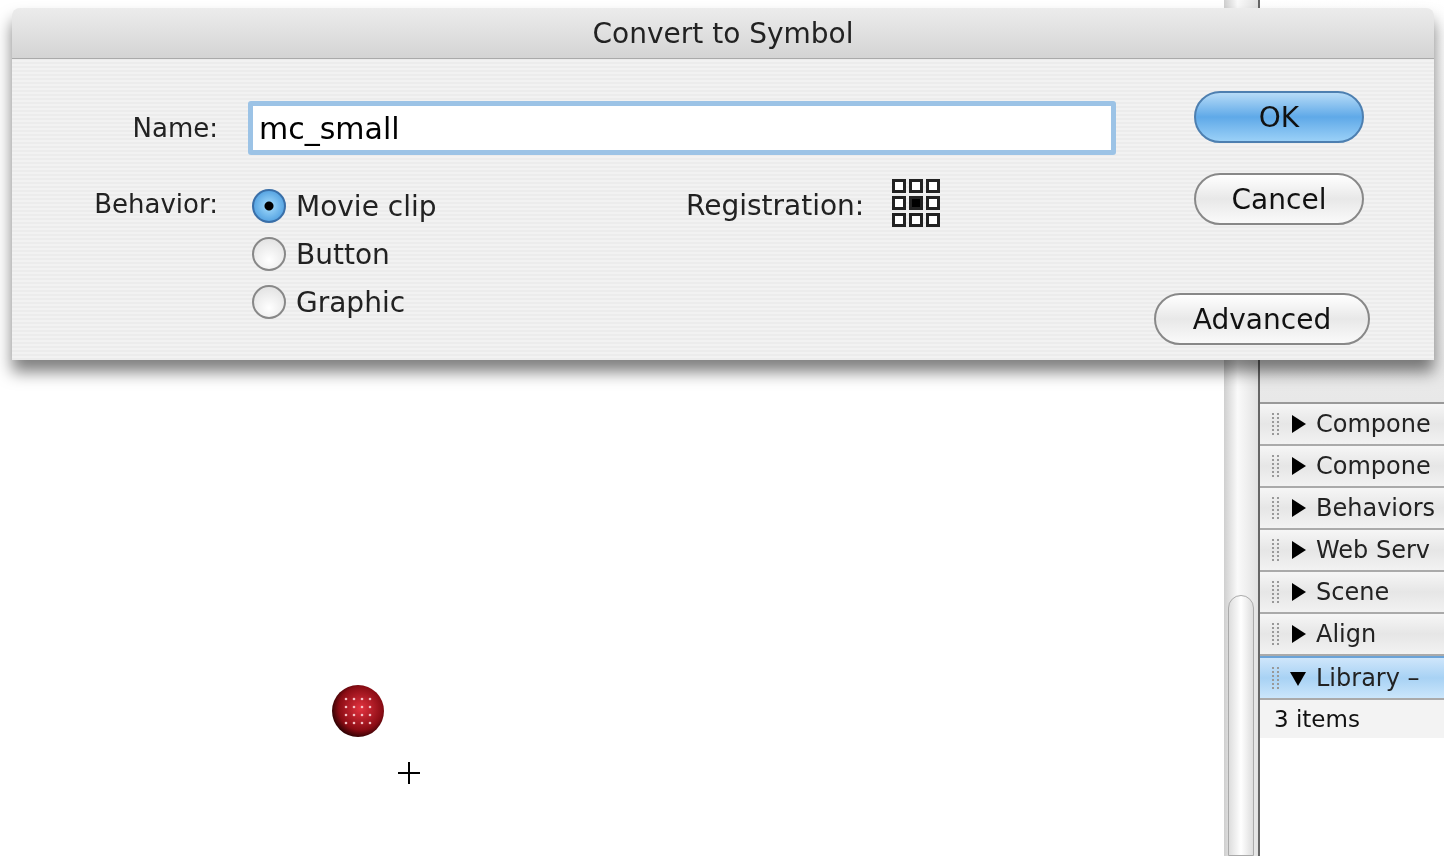  I want to click on radio-option: Graphic, so click(452, 302).